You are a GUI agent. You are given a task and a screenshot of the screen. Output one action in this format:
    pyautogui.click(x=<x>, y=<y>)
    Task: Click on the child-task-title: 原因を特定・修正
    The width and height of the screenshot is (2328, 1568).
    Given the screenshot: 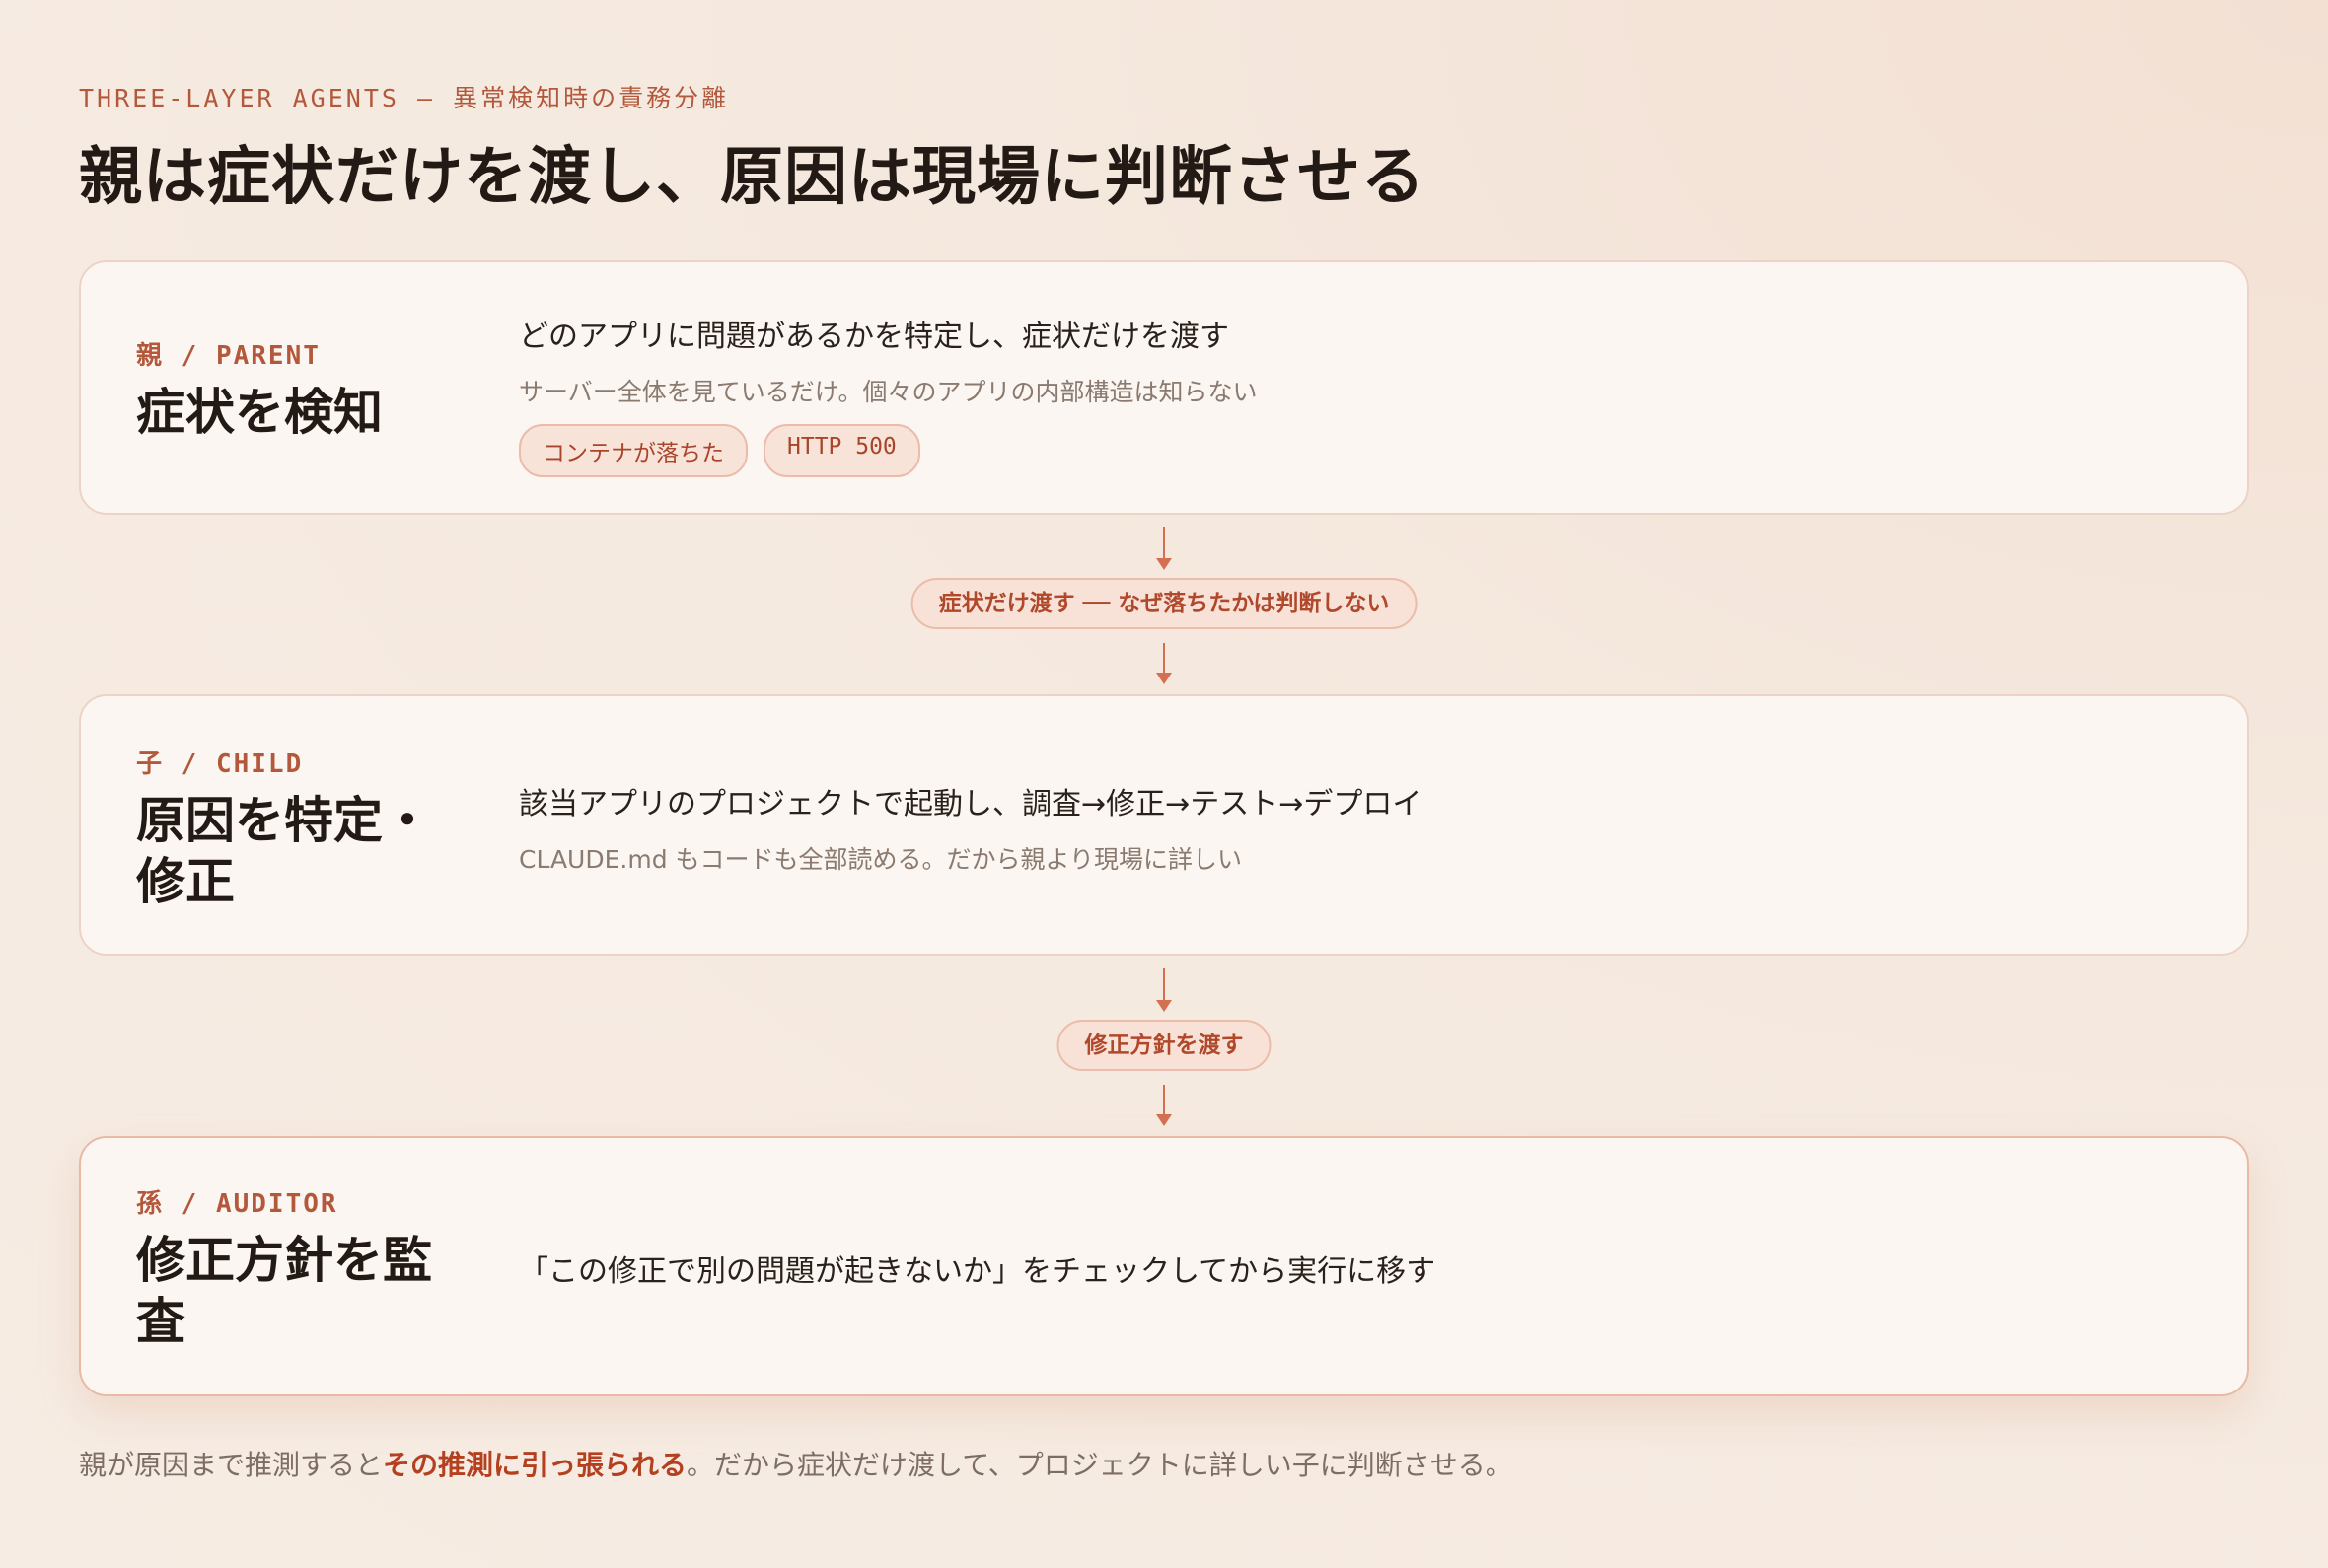 What is the action you would take?
    pyautogui.click(x=284, y=850)
    